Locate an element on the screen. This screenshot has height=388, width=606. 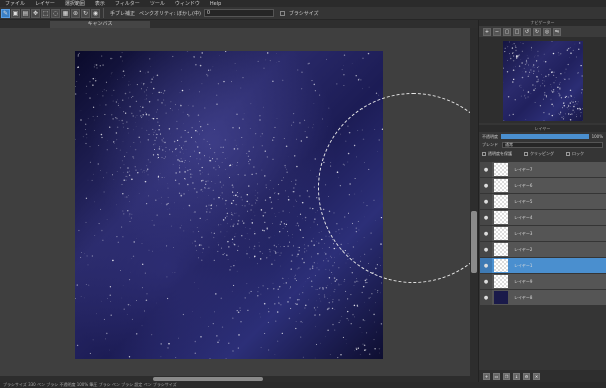
layer-row: ● レイヤー6 is located at coordinates (543, 185).